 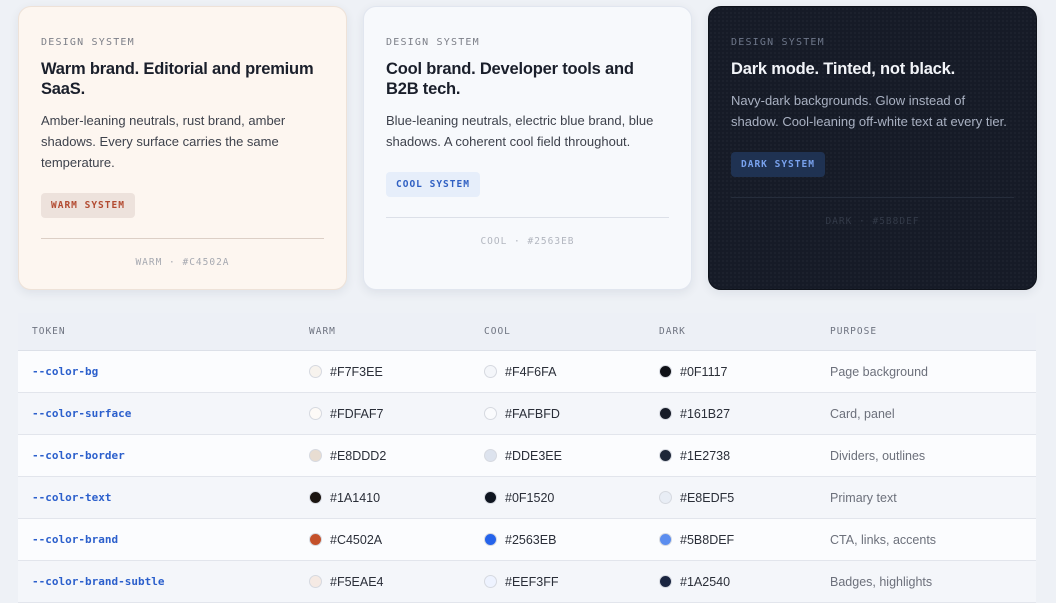 What do you see at coordinates (863, 497) in the screenshot?
I see `token-purpose: Primary text` at bounding box center [863, 497].